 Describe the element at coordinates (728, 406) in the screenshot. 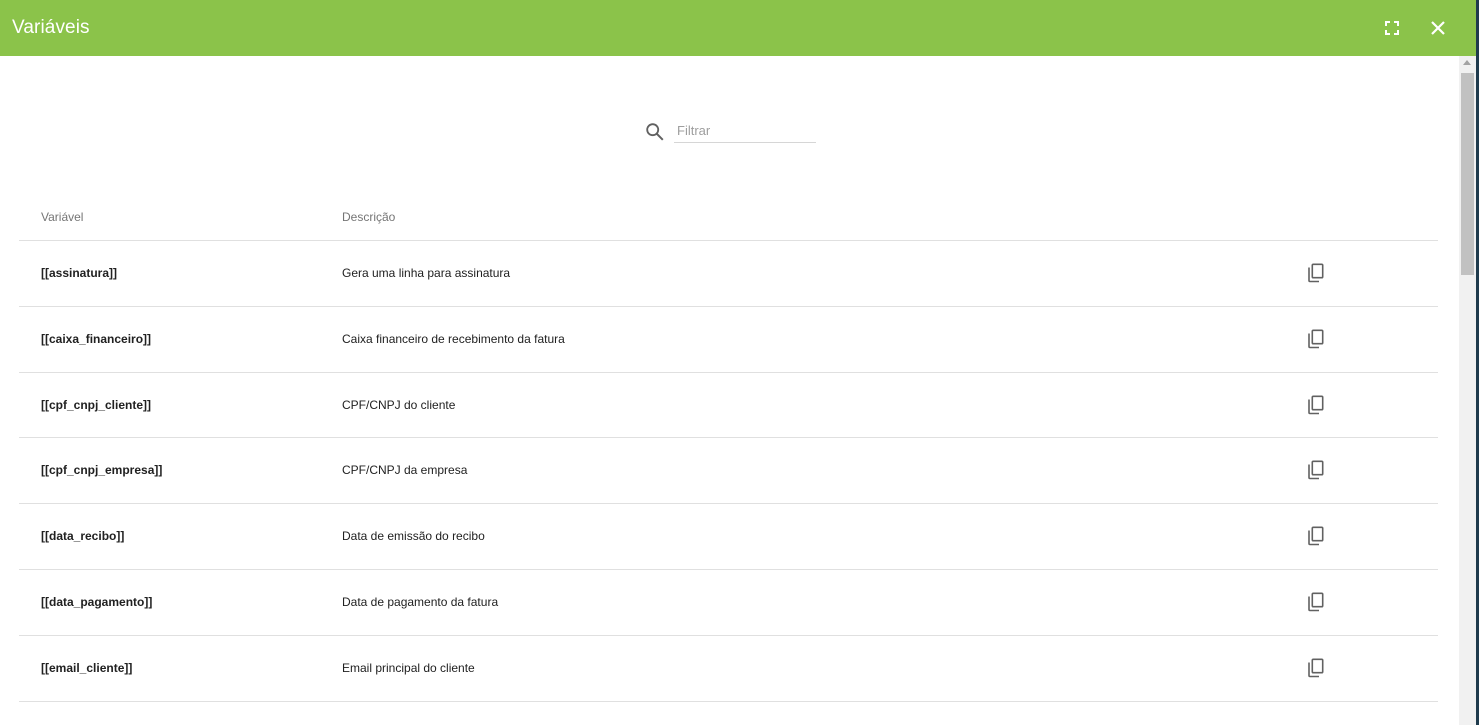

I see `table-row: [[cpf_cnpj_cliente]] CPF/CNPJ do cliente` at that location.